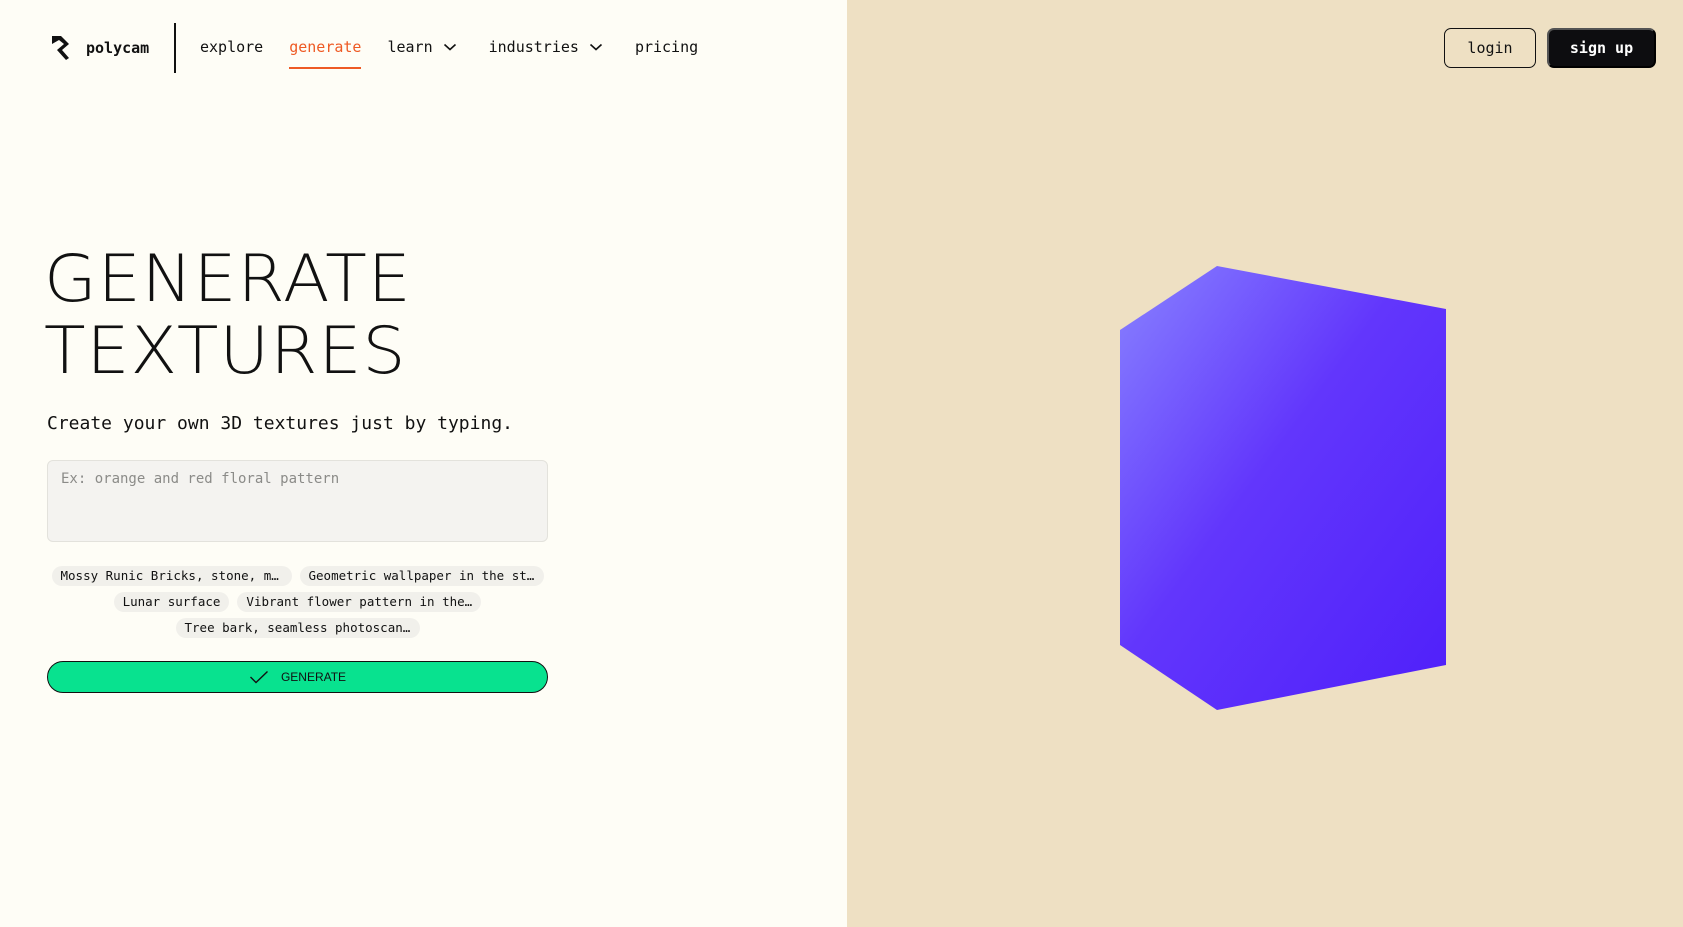 Image resolution: width=1683 pixels, height=927 pixels. I want to click on nav-item-pricing: pricing, so click(666, 47).